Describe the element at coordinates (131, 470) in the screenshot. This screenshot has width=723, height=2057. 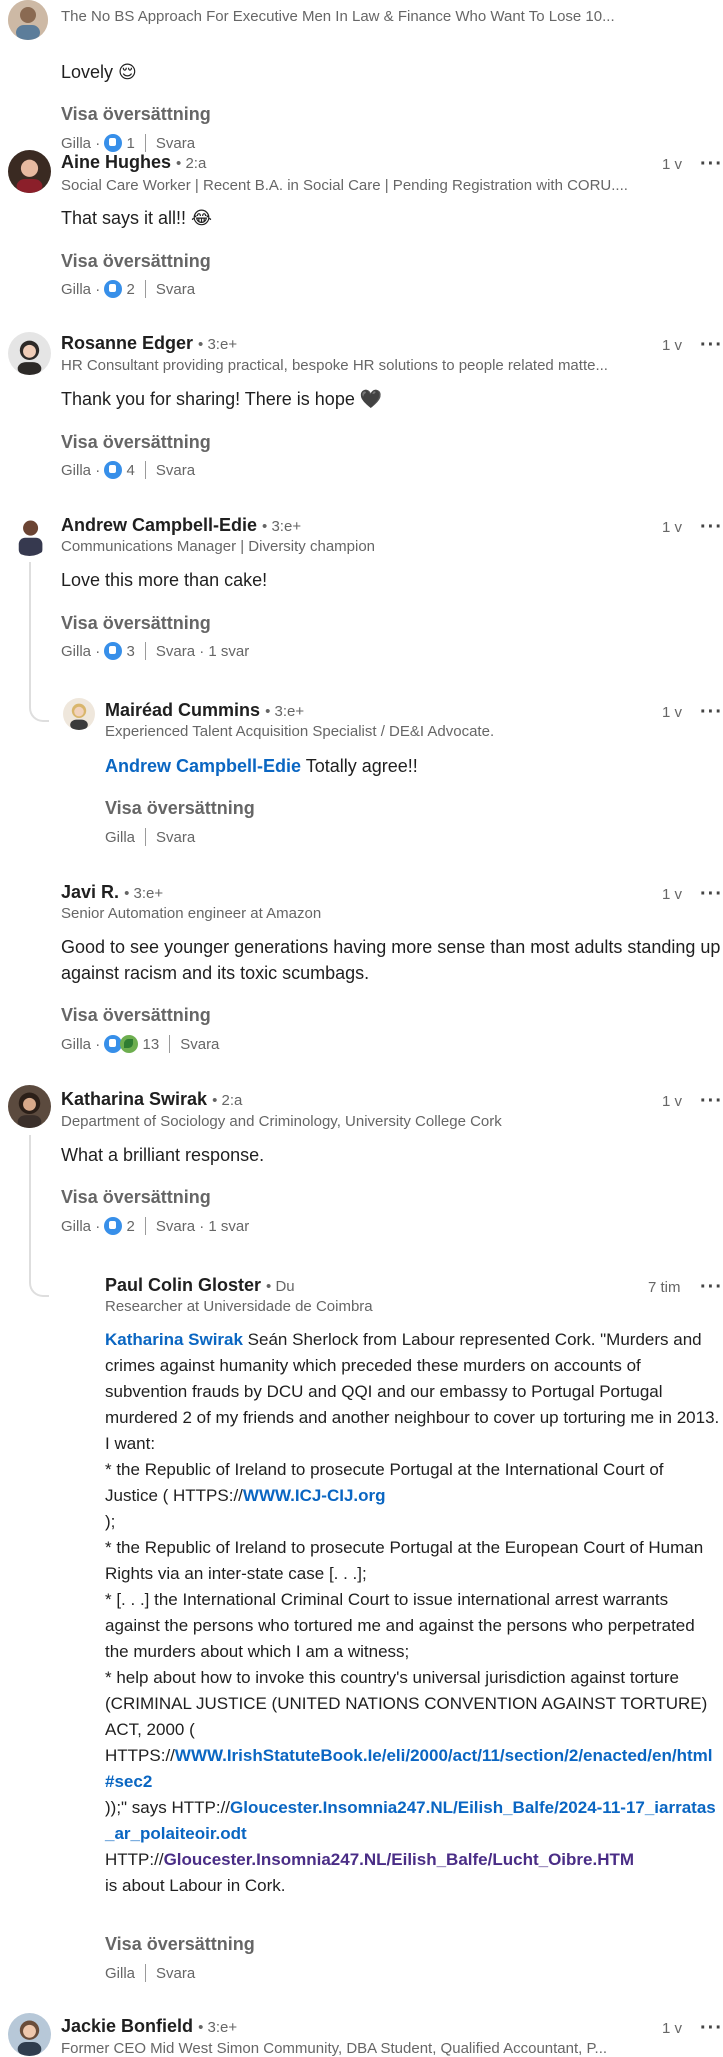
I see `reaction-count: 4` at that location.